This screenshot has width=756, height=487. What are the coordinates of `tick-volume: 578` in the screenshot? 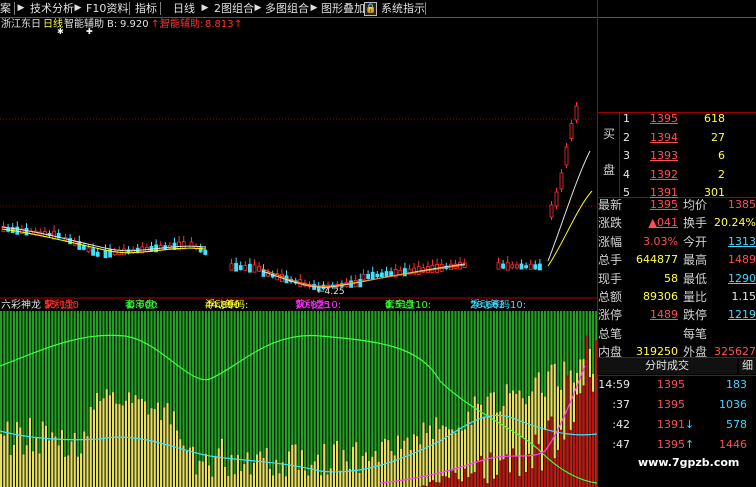 It's located at (736, 424).